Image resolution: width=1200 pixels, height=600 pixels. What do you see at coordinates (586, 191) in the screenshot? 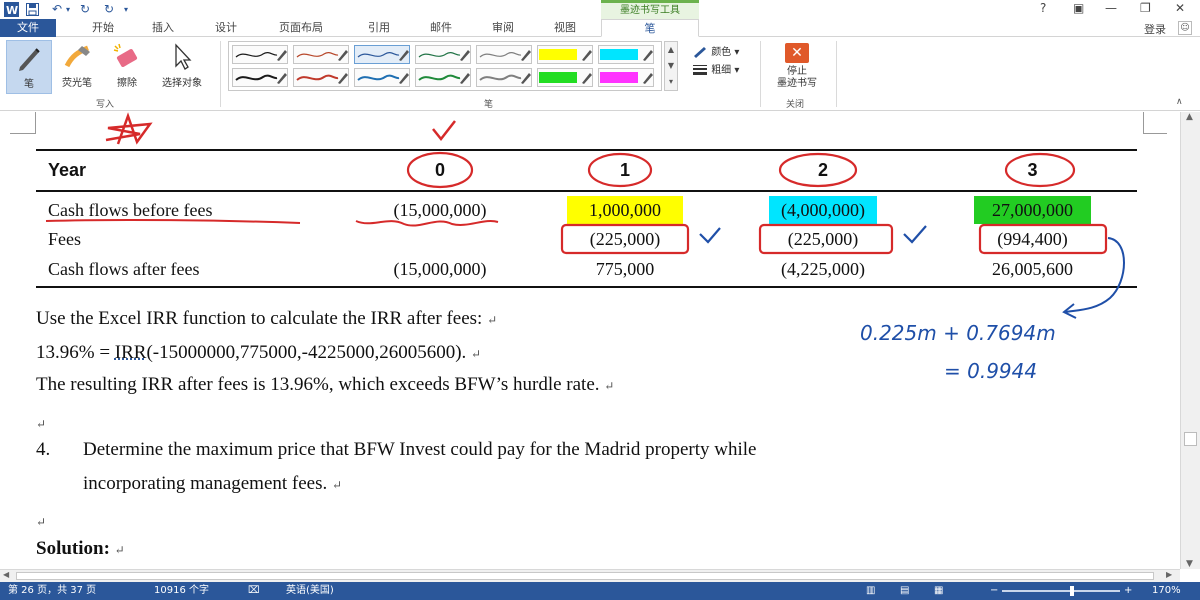
I see `table-header-rule` at bounding box center [586, 191].